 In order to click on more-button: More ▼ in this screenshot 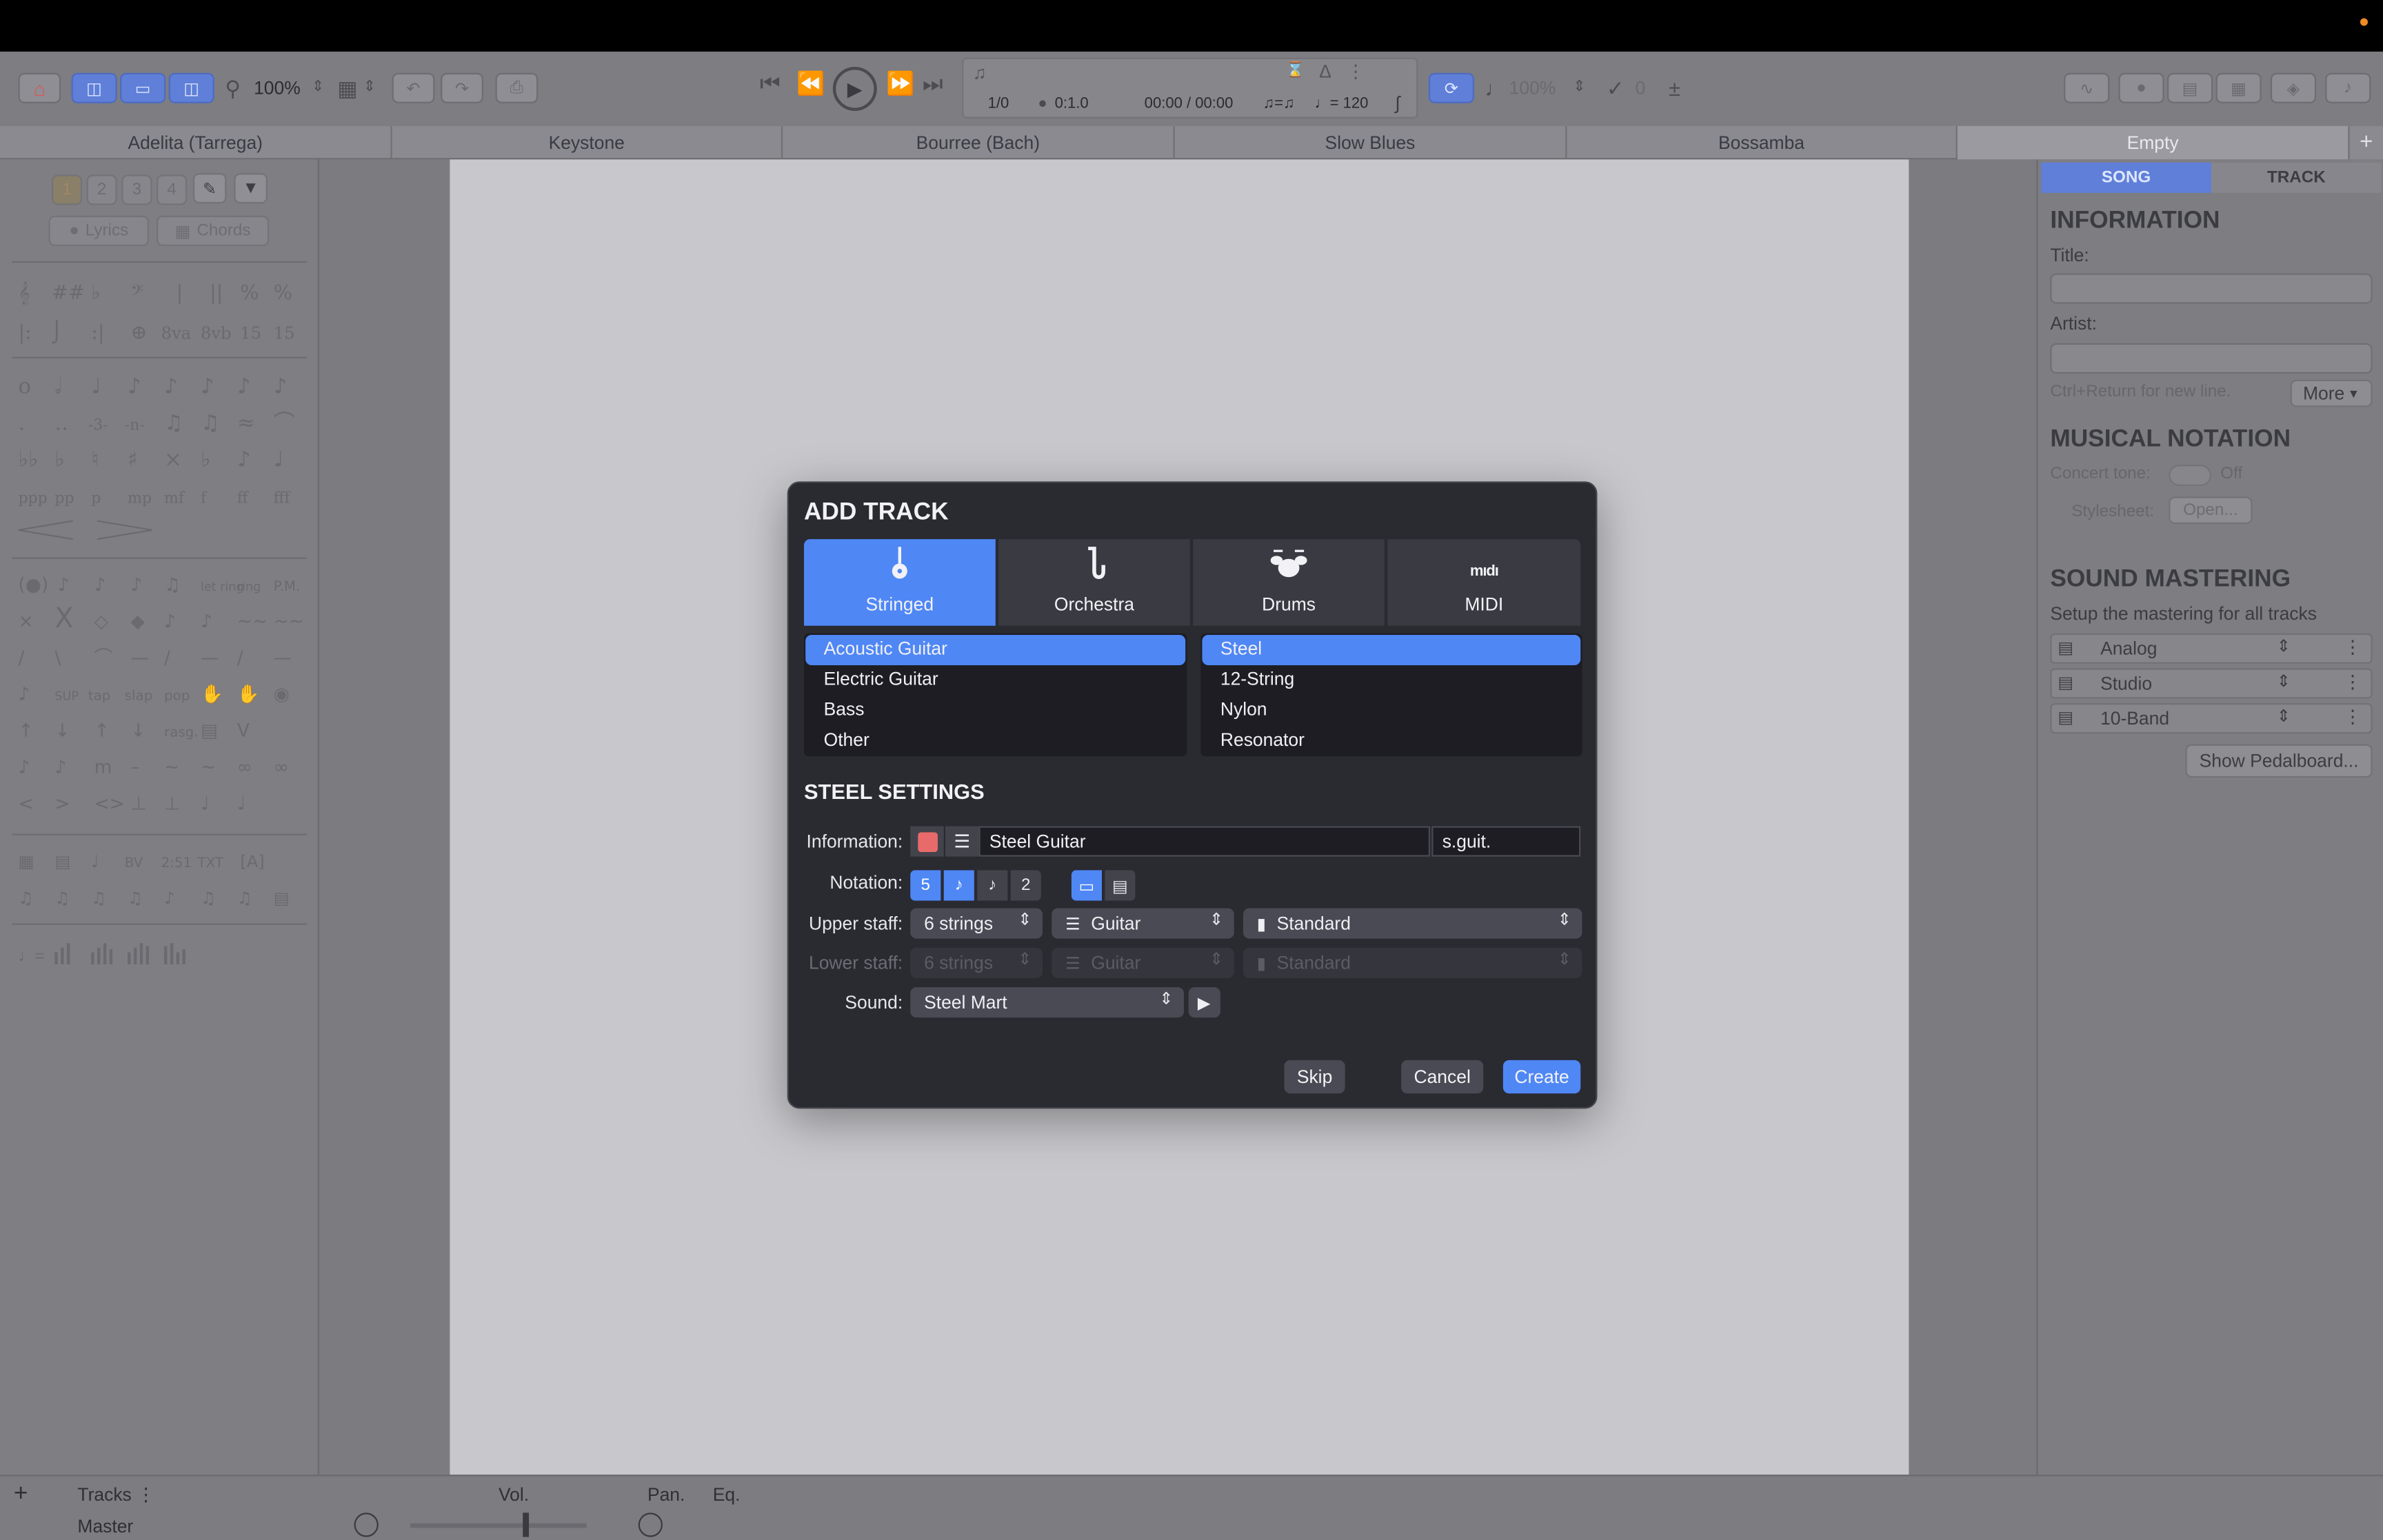, I will do `click(2331, 393)`.